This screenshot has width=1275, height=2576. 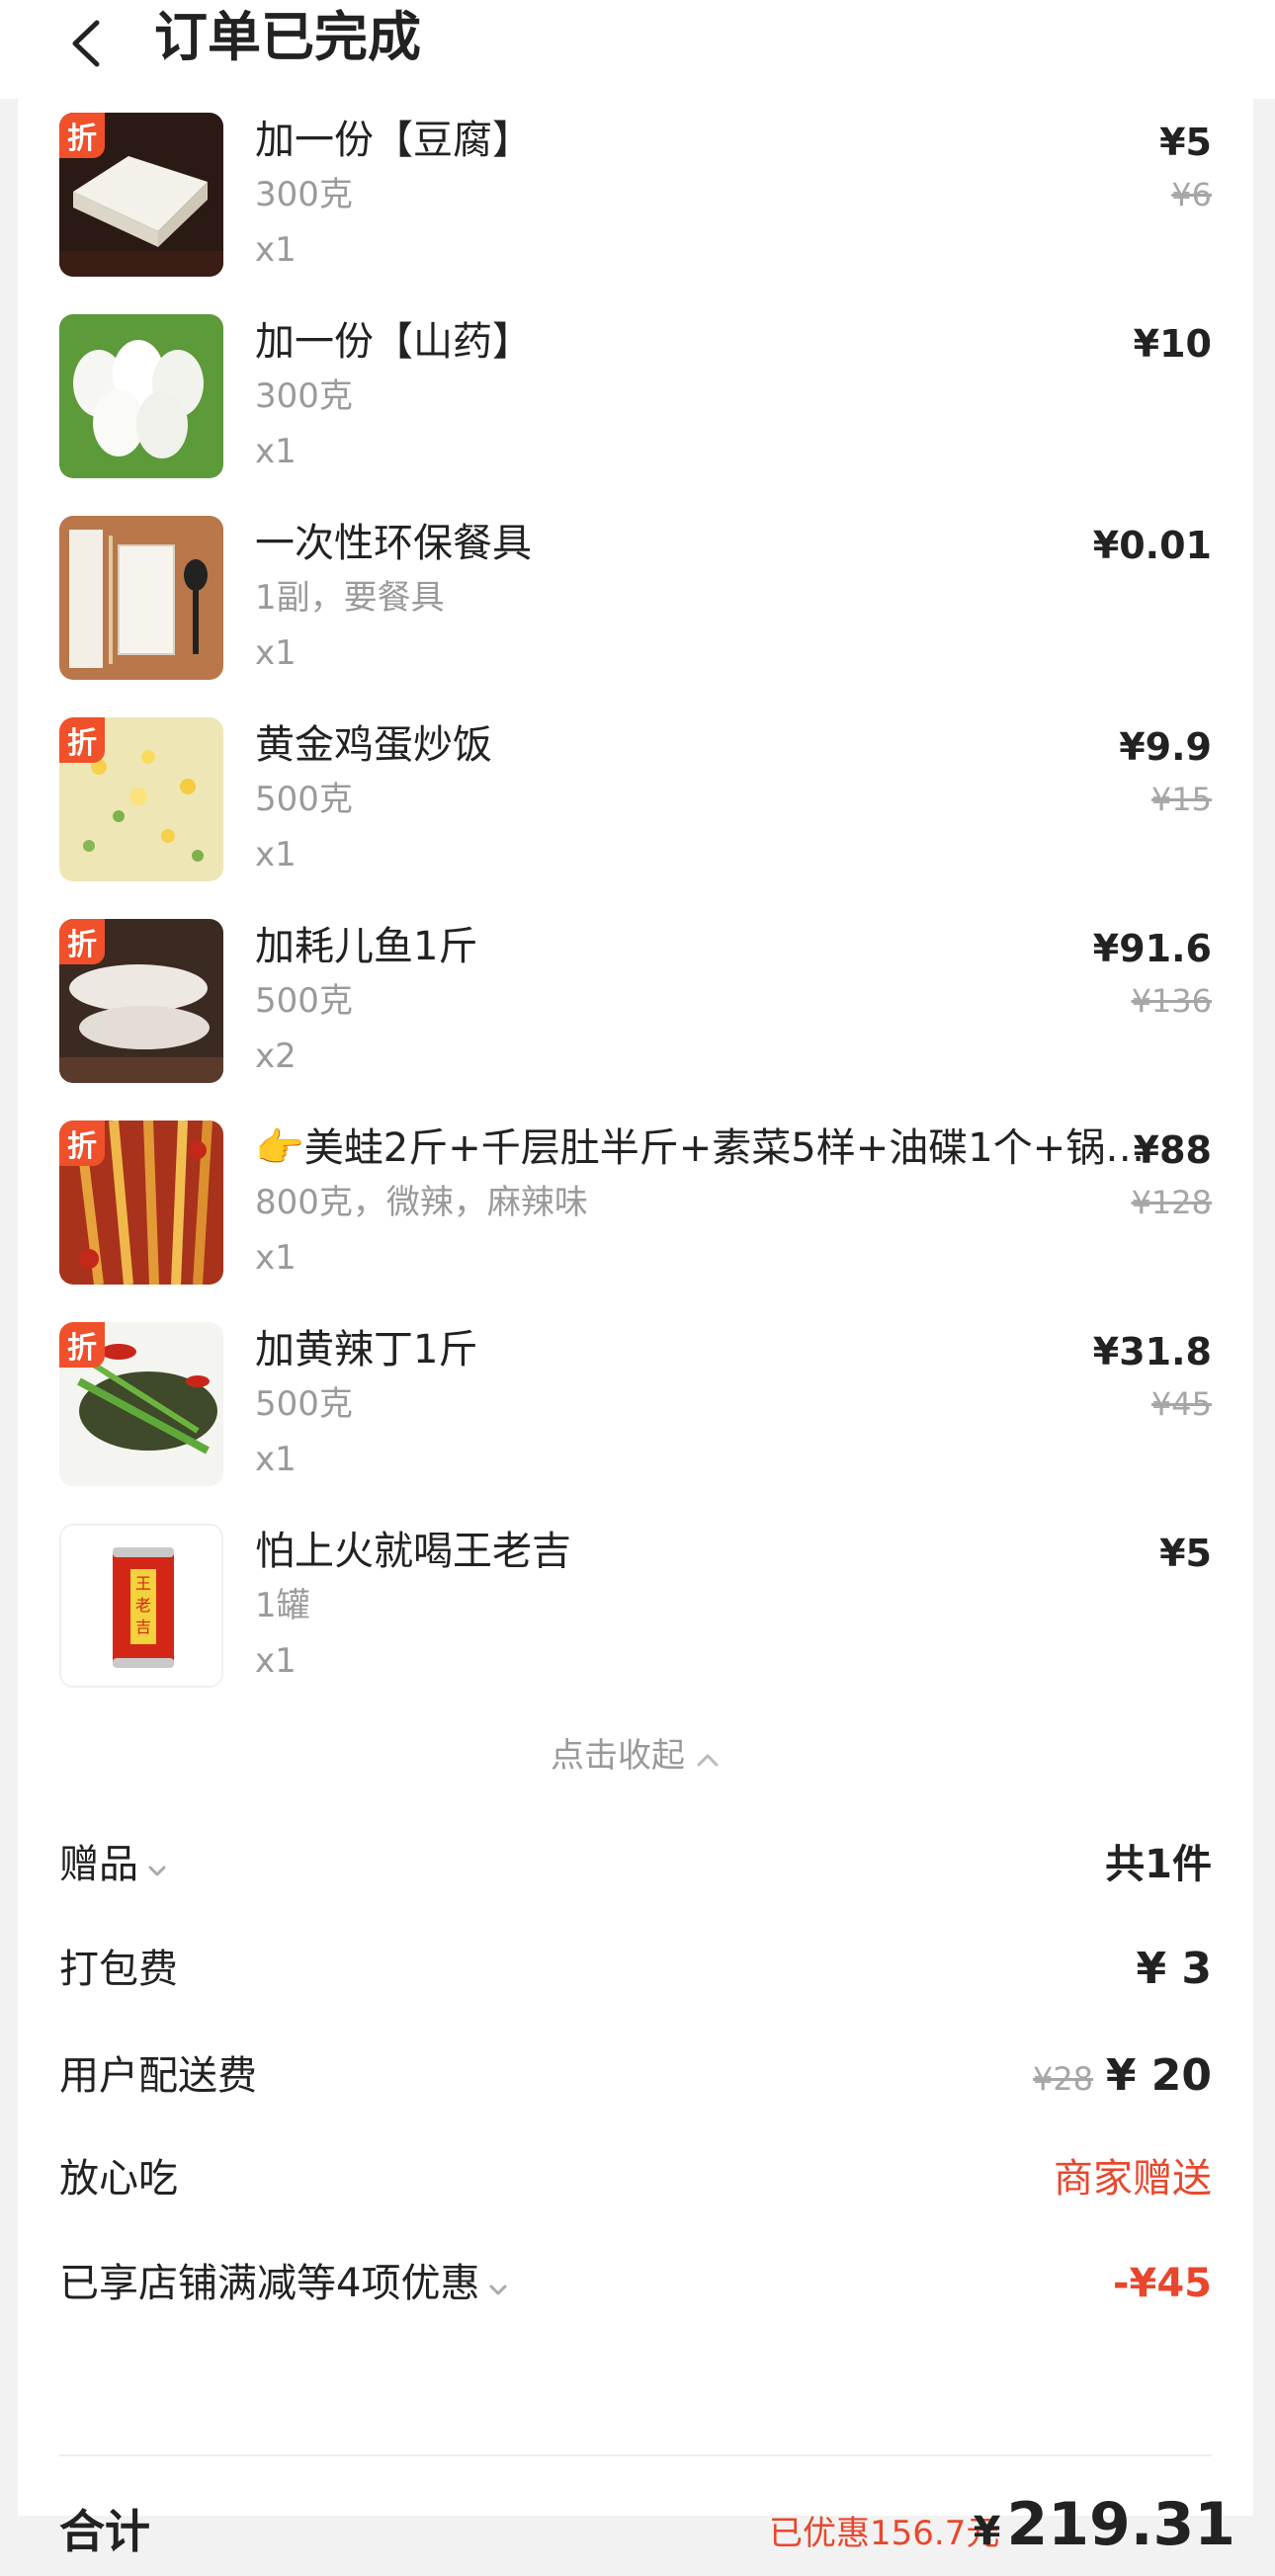 I want to click on item-quantity: x2, so click(x=276, y=1056).